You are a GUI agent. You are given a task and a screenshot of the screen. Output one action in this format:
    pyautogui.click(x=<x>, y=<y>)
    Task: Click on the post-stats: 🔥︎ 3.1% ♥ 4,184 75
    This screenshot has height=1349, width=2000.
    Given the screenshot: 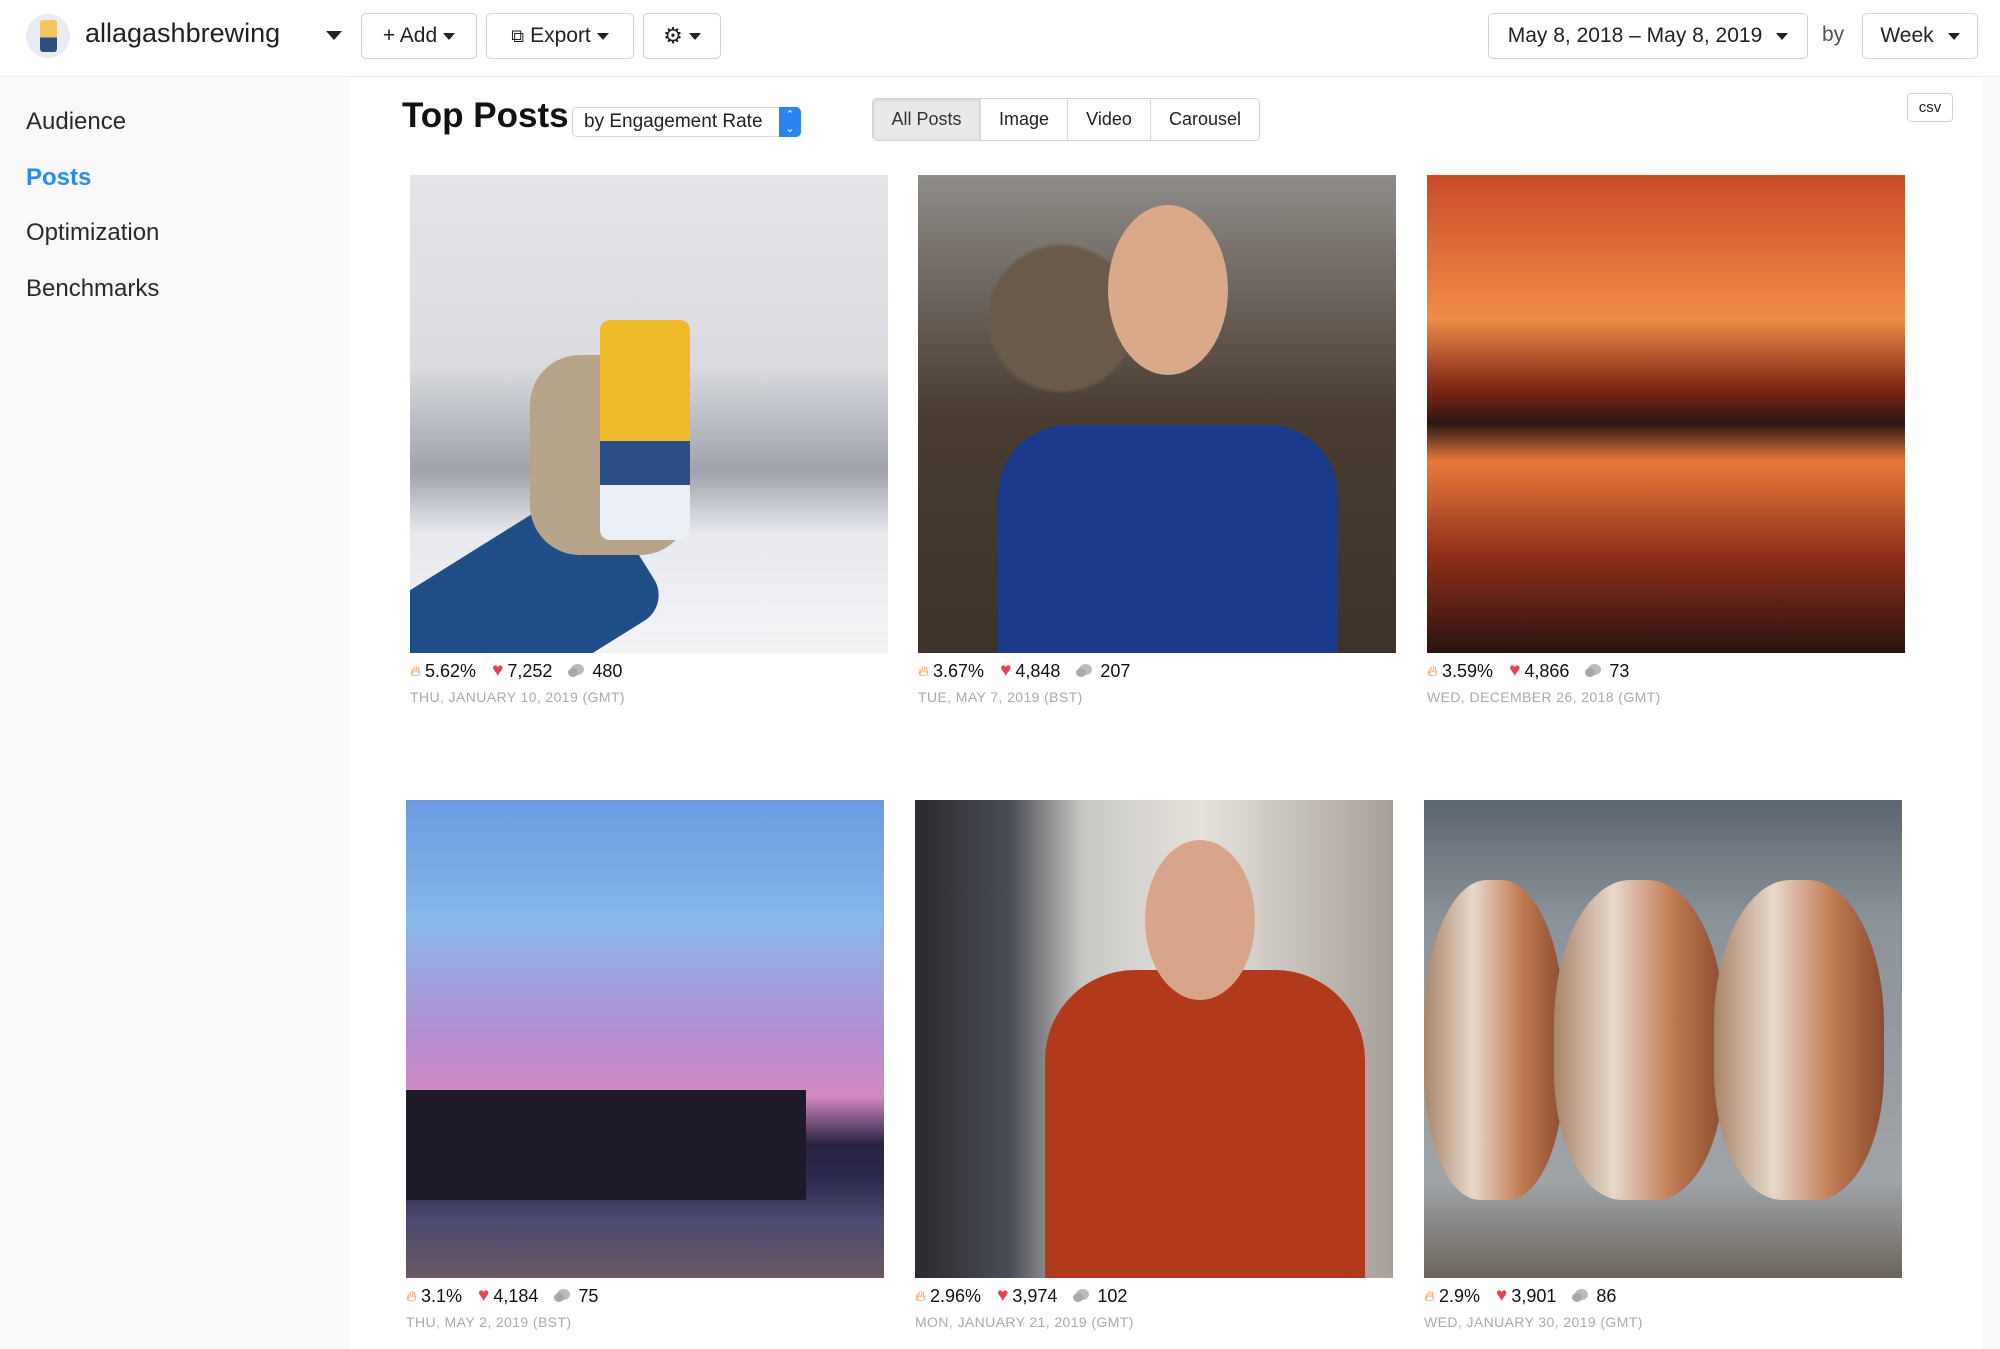 What is the action you would take?
    pyautogui.click(x=645, y=1296)
    